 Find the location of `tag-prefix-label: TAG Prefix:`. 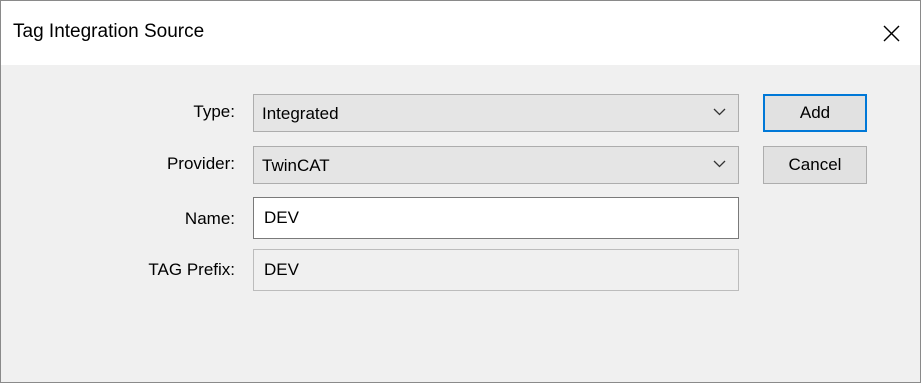

tag-prefix-label: TAG Prefix: is located at coordinates (191, 269).